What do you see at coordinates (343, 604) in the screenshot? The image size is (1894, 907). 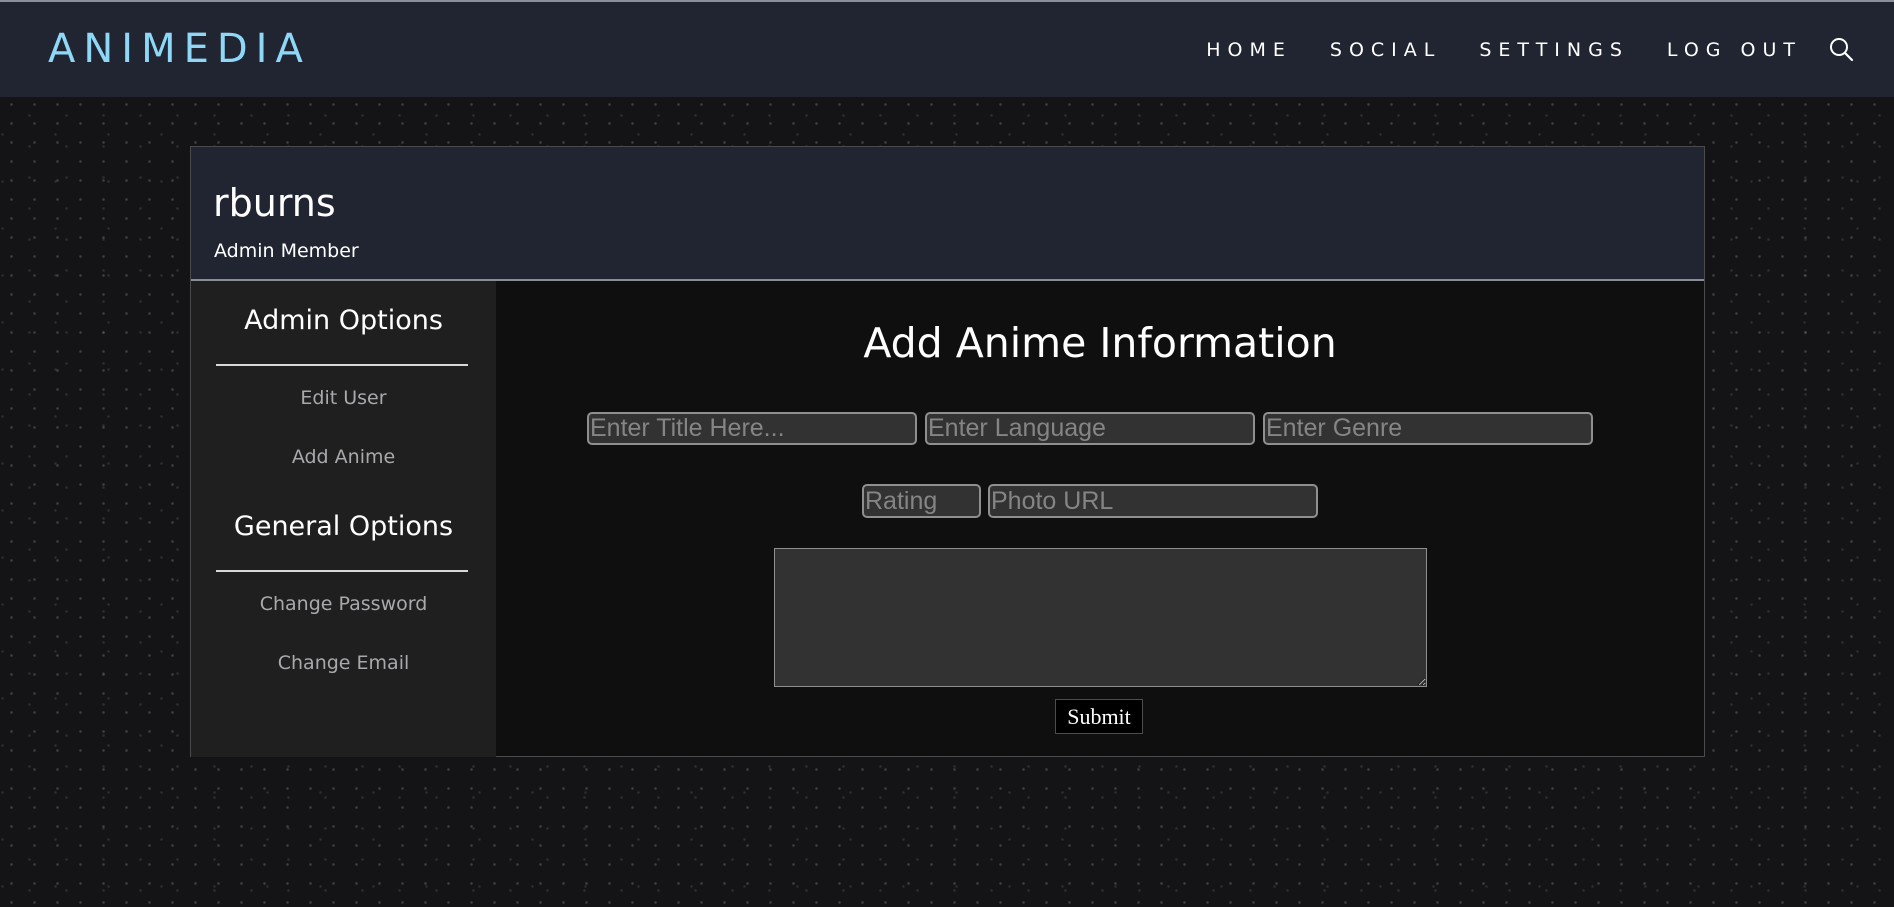 I see `sidebar-item-change-password: Change Password` at bounding box center [343, 604].